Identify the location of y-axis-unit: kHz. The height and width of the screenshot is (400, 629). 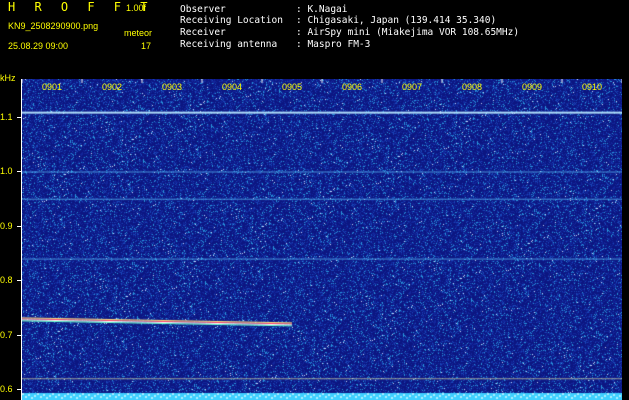
(8, 78).